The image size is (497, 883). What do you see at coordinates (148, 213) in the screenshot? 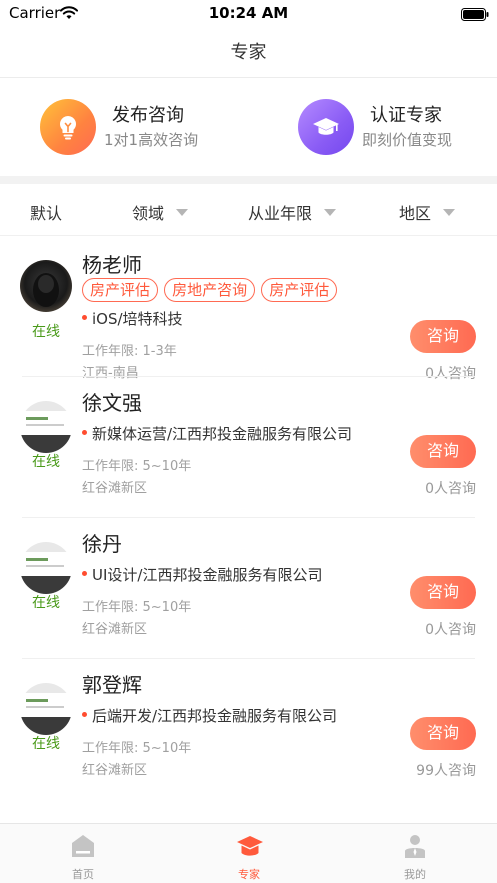
I see `filter-field-label: 领域` at bounding box center [148, 213].